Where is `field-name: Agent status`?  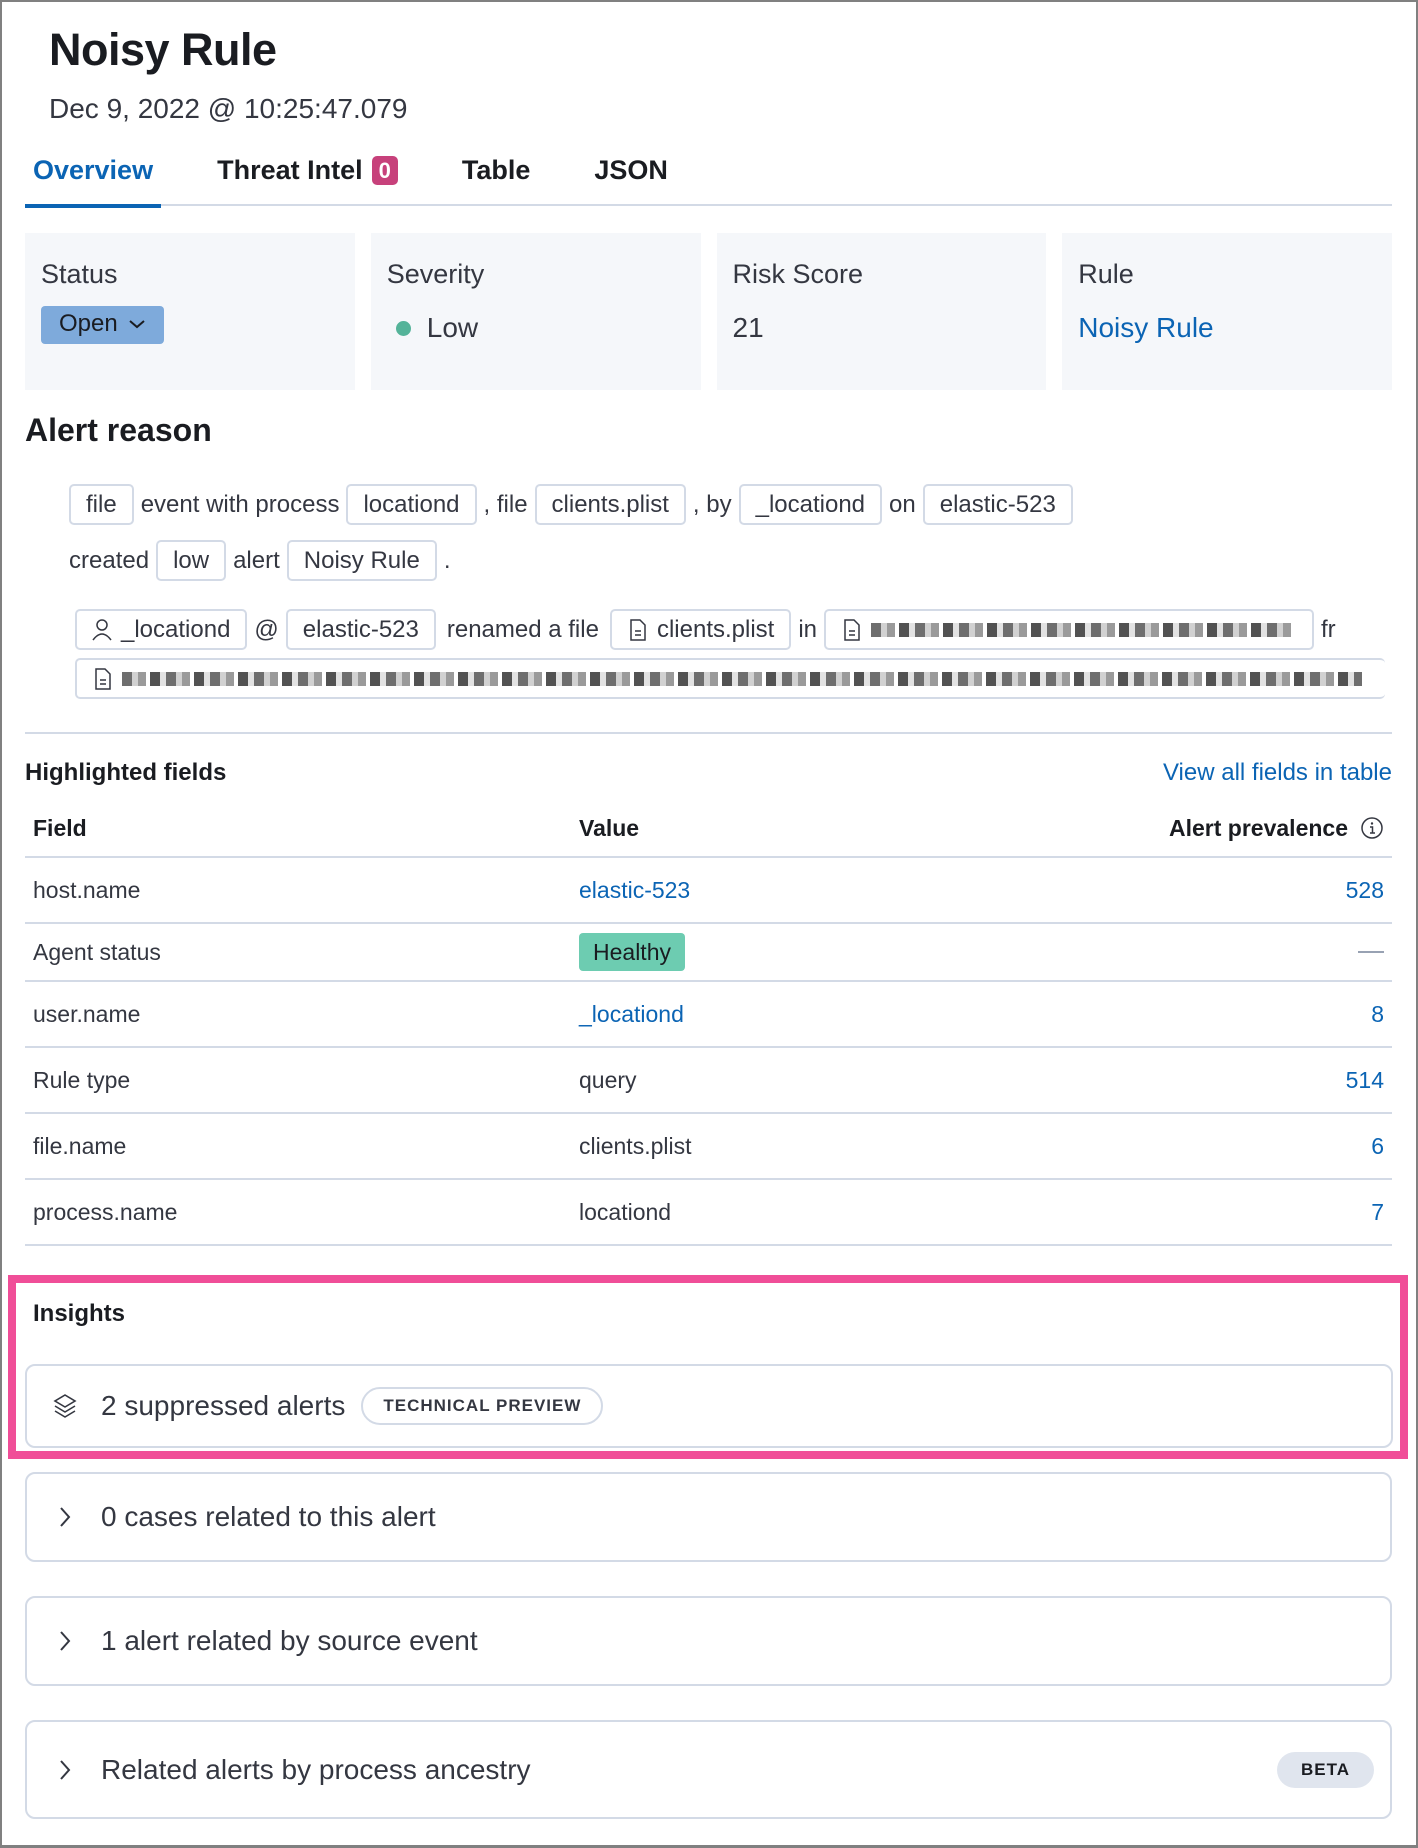
field-name: Agent status is located at coordinates (97, 951).